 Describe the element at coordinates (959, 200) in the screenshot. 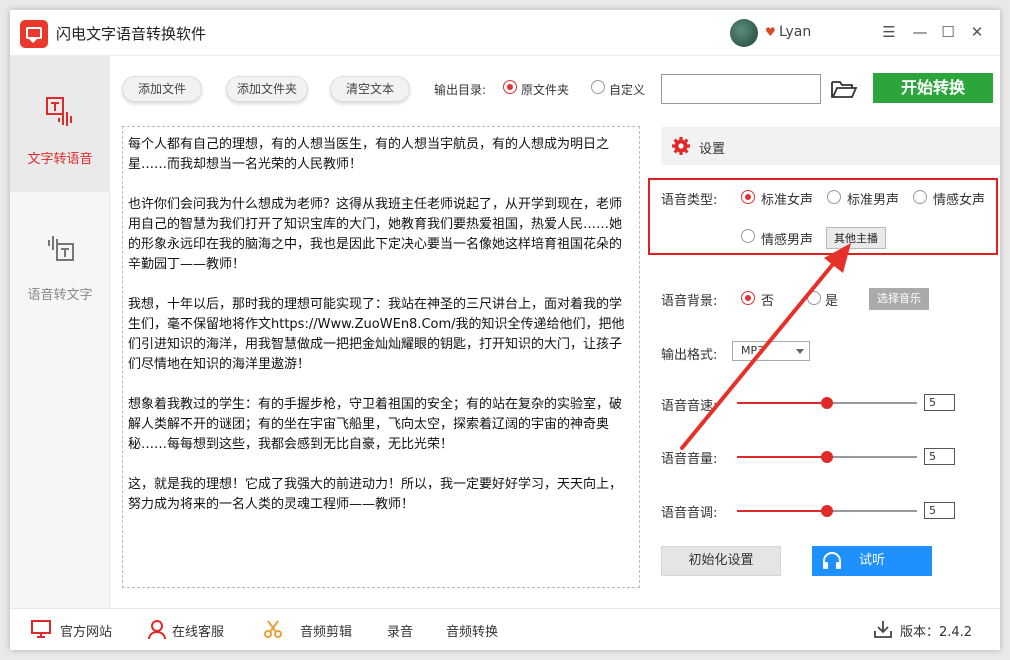

I see `voice-option-label: 情感女声` at that location.